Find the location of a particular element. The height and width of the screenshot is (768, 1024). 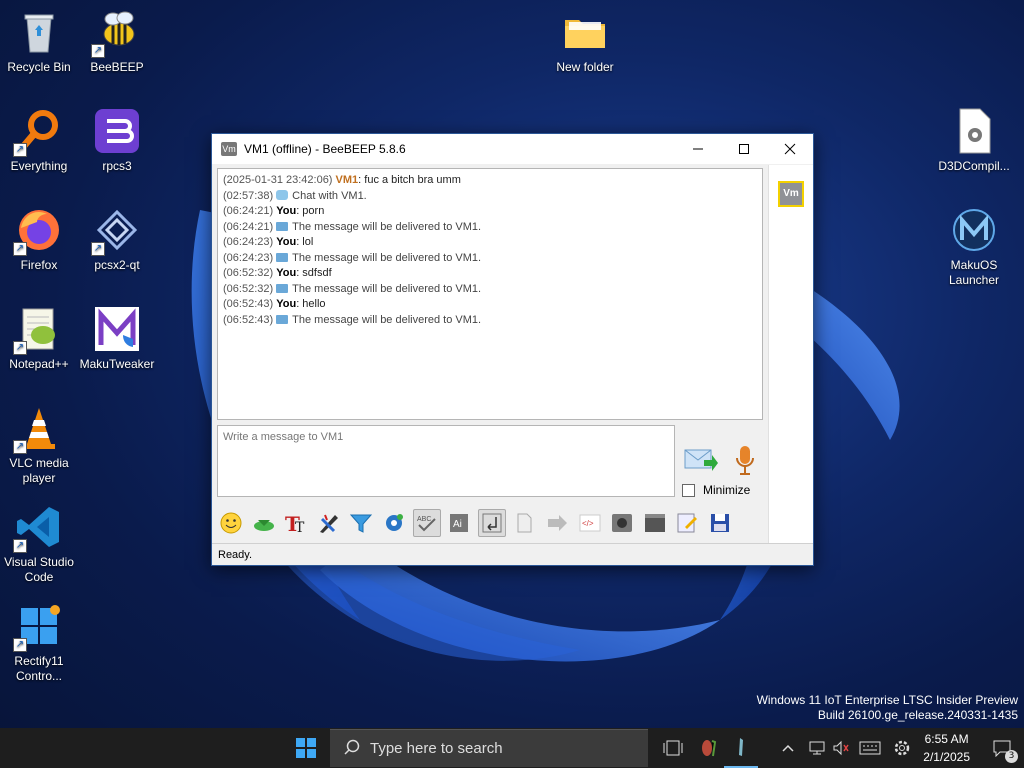

font-button: TT is located at coordinates (296, 523).